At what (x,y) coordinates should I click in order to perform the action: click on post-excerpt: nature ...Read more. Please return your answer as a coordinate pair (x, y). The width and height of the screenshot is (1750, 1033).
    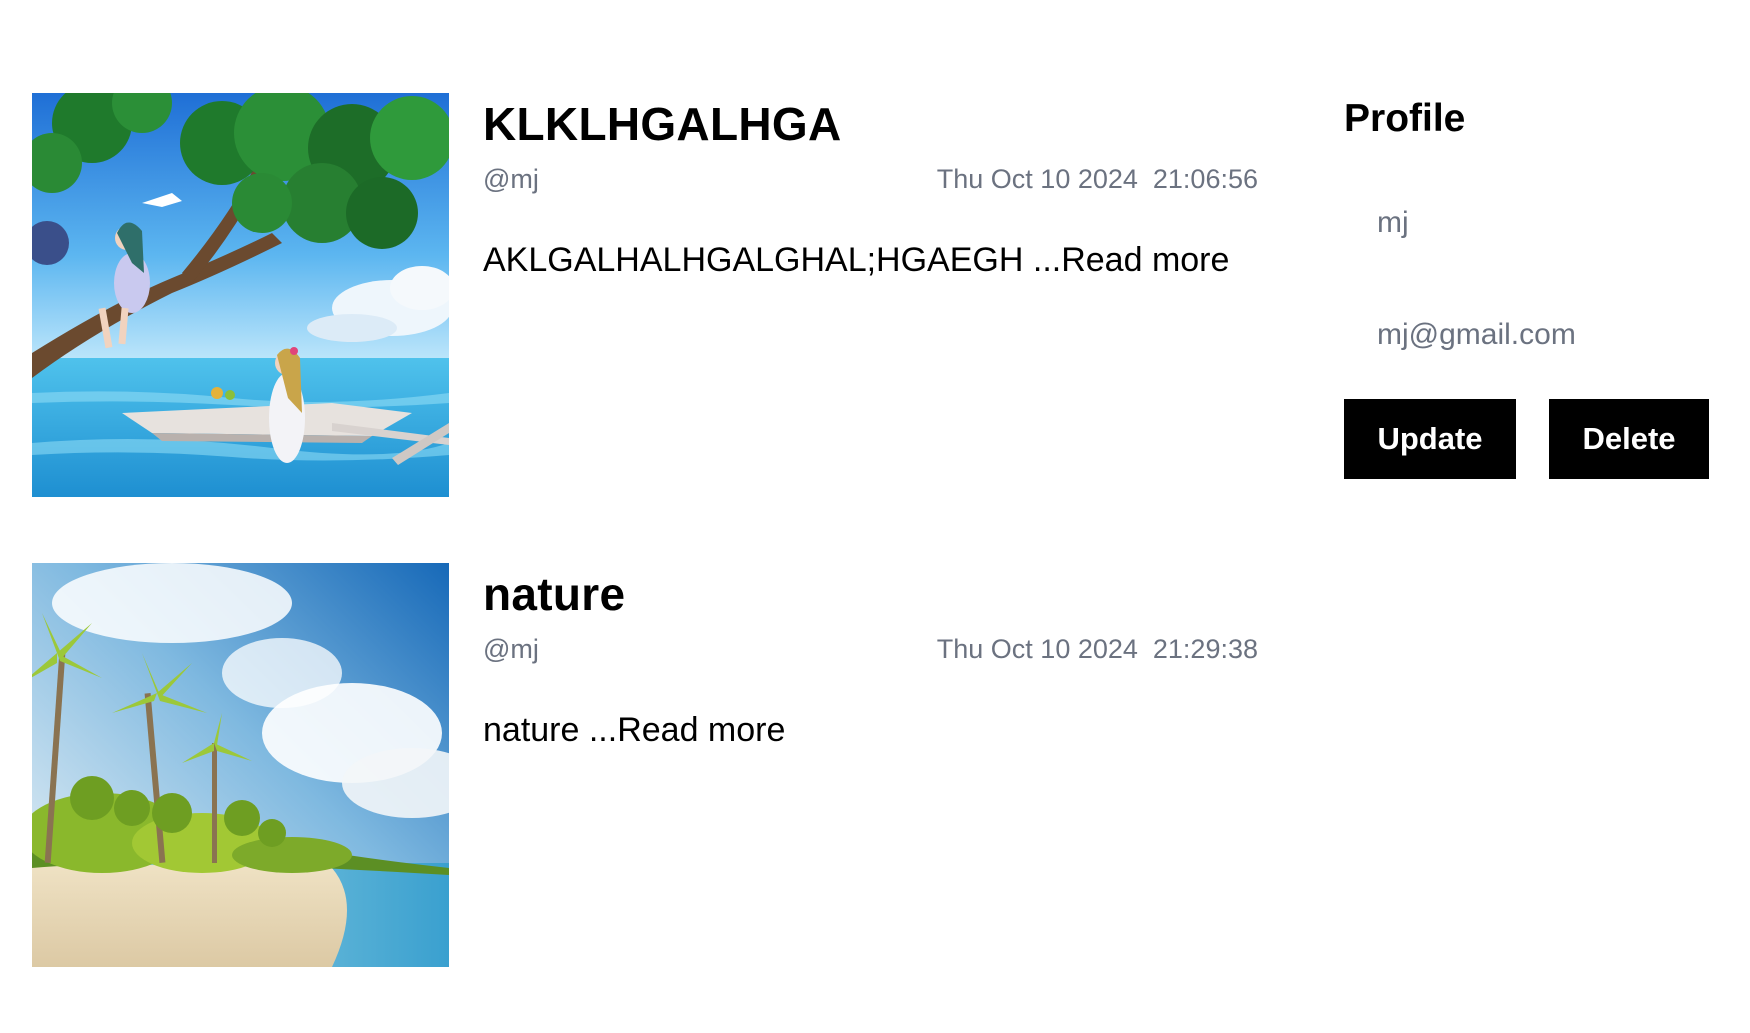
    Looking at the image, I should click on (870, 730).